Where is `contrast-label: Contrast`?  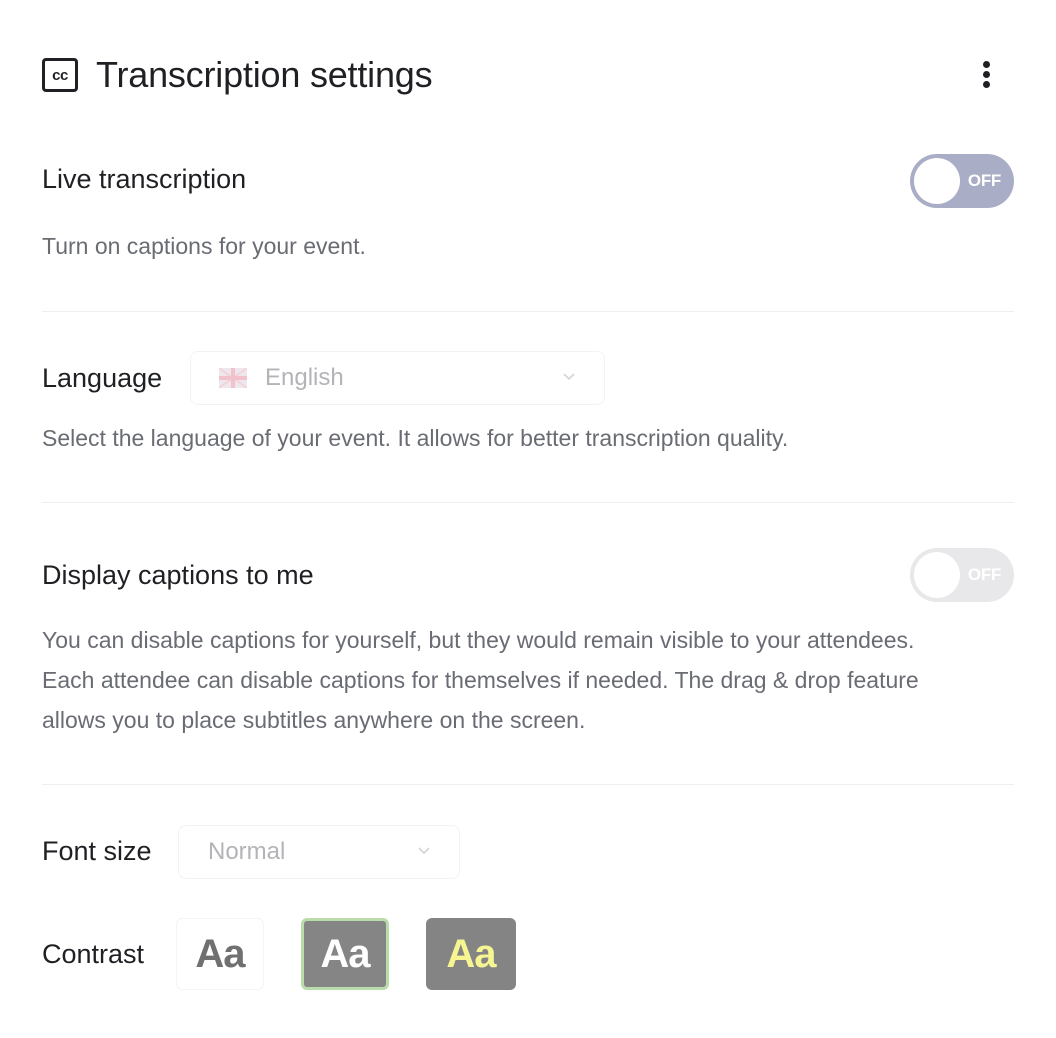
contrast-label: Contrast is located at coordinates (93, 954).